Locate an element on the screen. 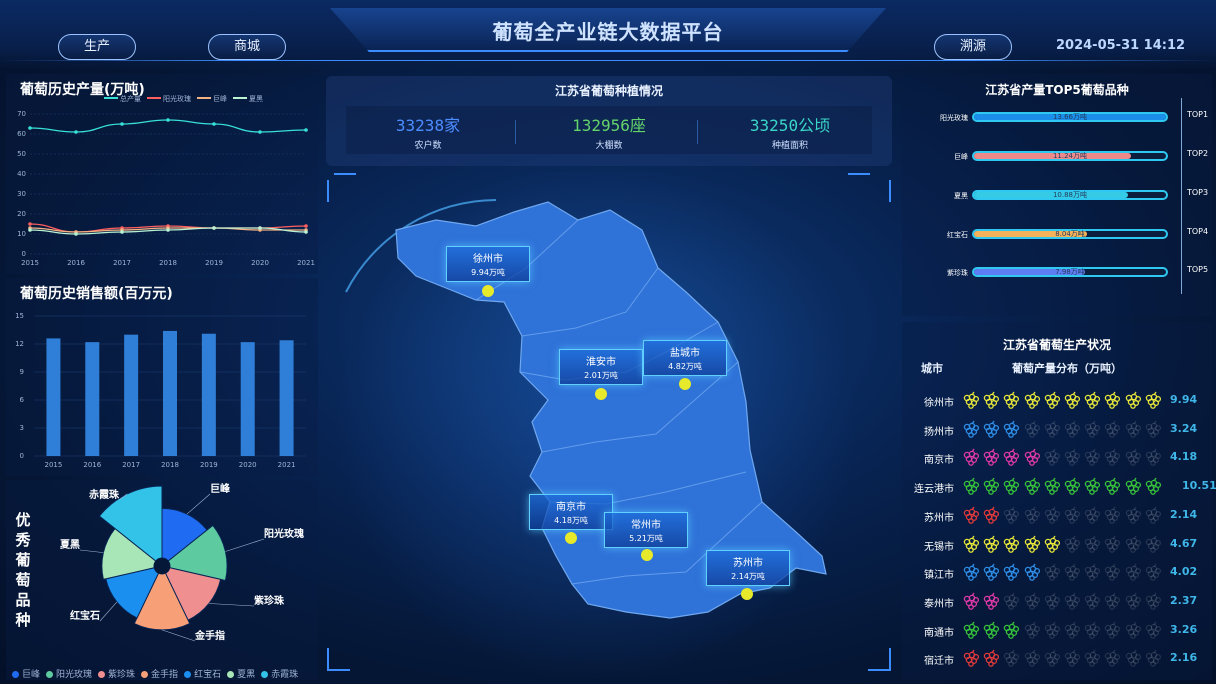 Image resolution: width=1216 pixels, height=684 pixels. varieties-title: 优秀葡萄品种 is located at coordinates (23, 570).